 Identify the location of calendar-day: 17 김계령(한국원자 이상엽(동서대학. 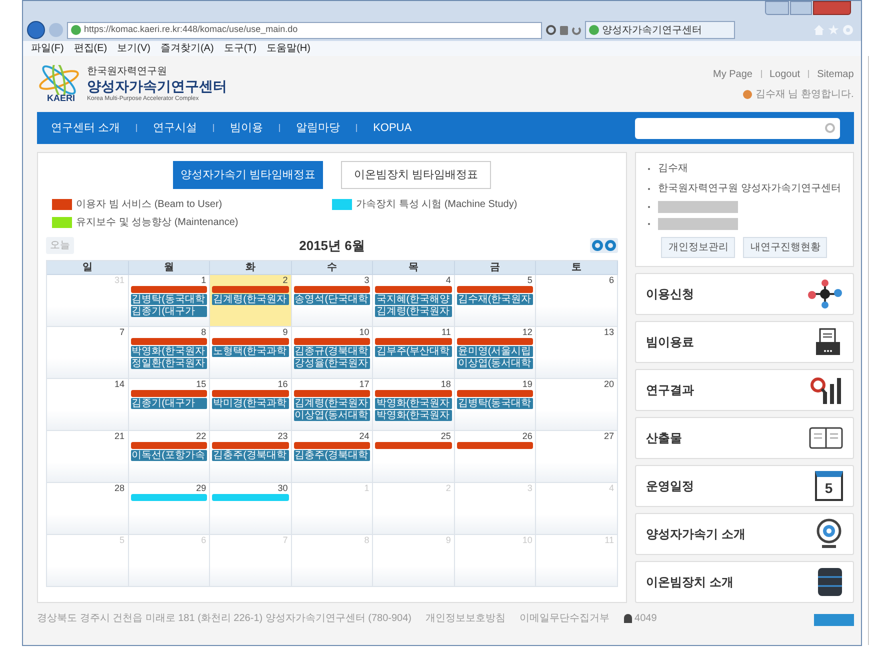
(333, 404).